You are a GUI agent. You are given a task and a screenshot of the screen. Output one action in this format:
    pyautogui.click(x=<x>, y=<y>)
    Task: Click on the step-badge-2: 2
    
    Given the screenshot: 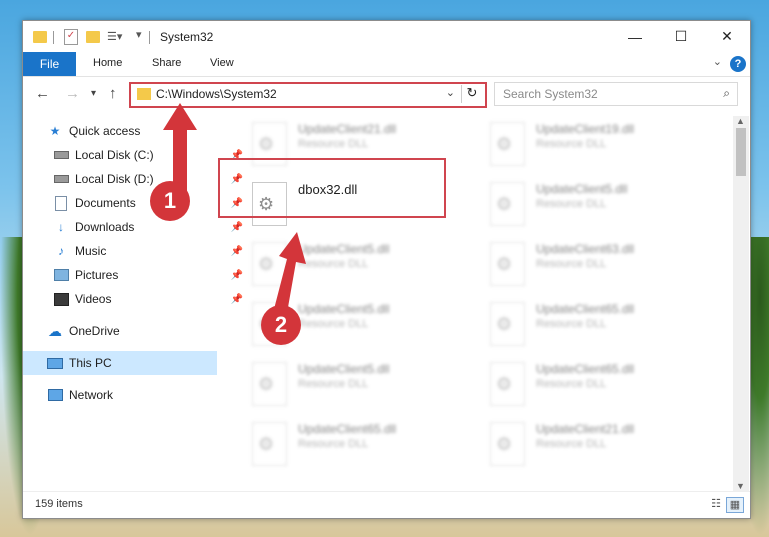 What is the action you would take?
    pyautogui.click(x=281, y=325)
    